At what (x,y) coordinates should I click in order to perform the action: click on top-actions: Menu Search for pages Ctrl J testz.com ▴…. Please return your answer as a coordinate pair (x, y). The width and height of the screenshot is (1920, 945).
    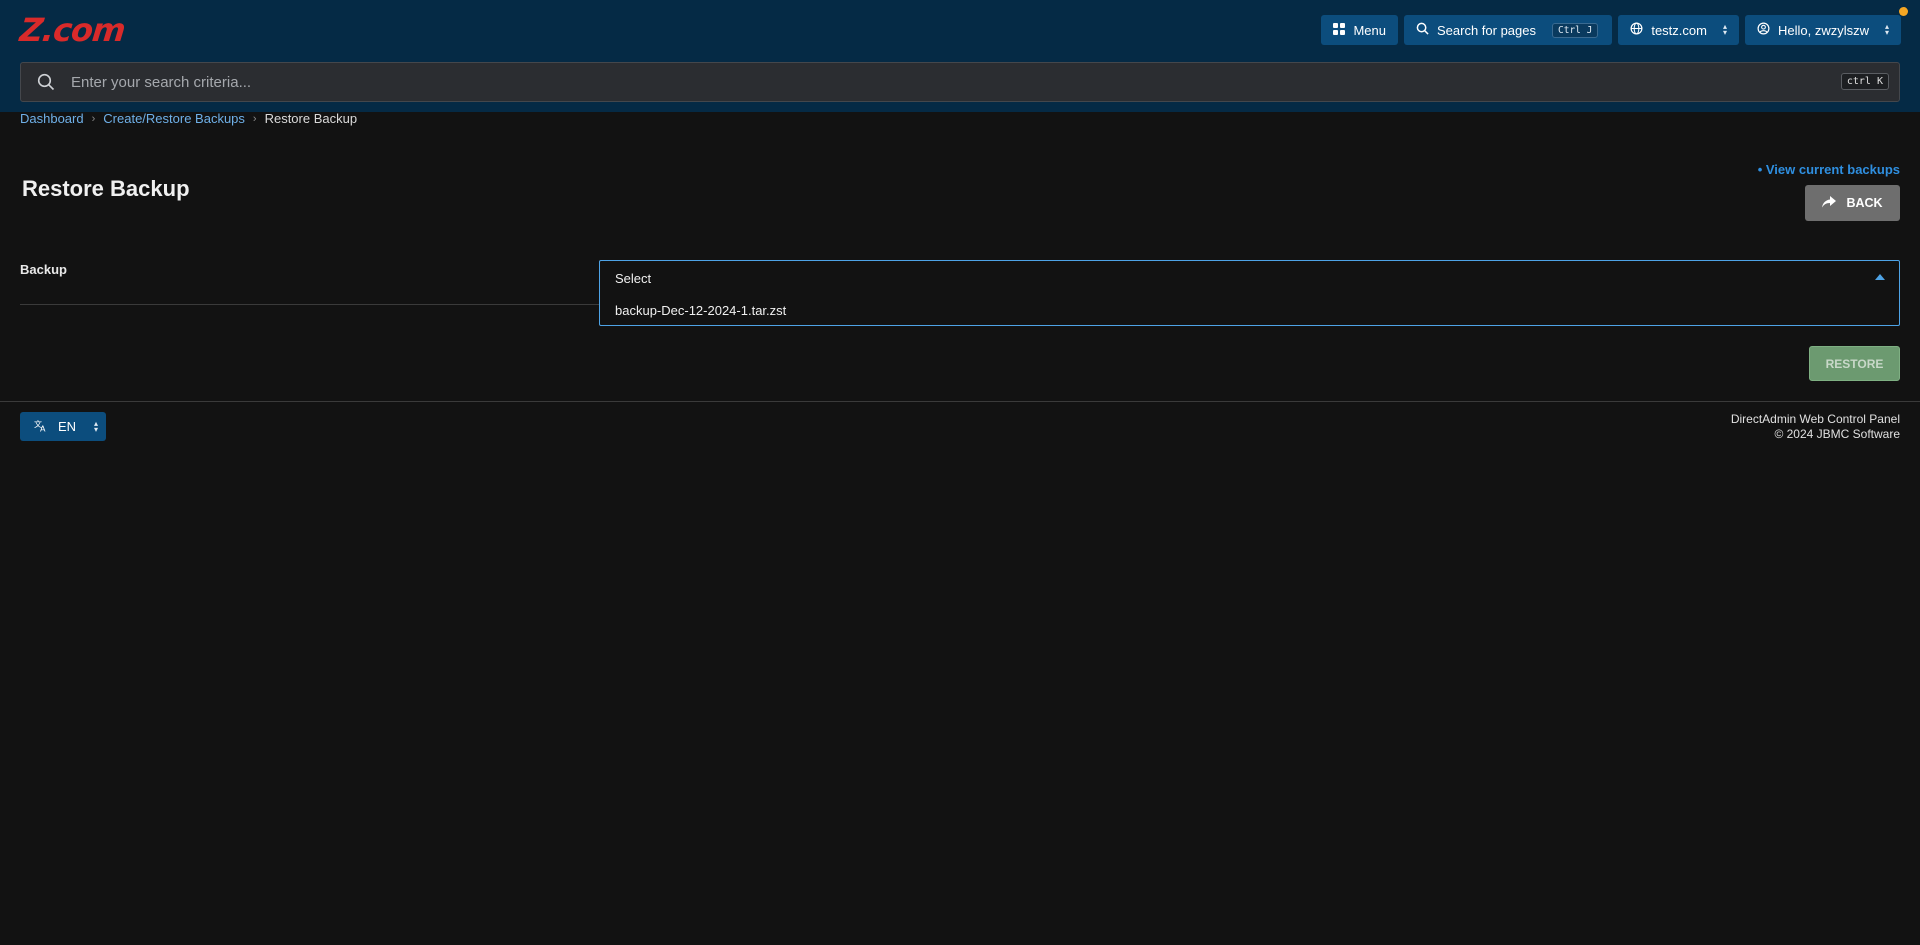
    Looking at the image, I should click on (1614, 26).